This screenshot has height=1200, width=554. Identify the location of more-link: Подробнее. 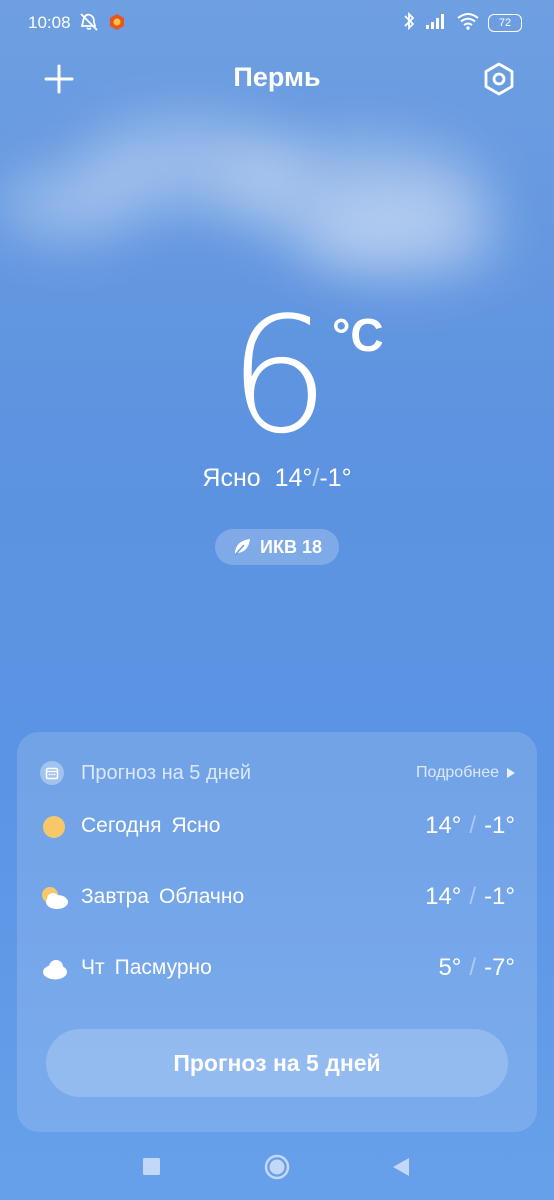
(465, 773).